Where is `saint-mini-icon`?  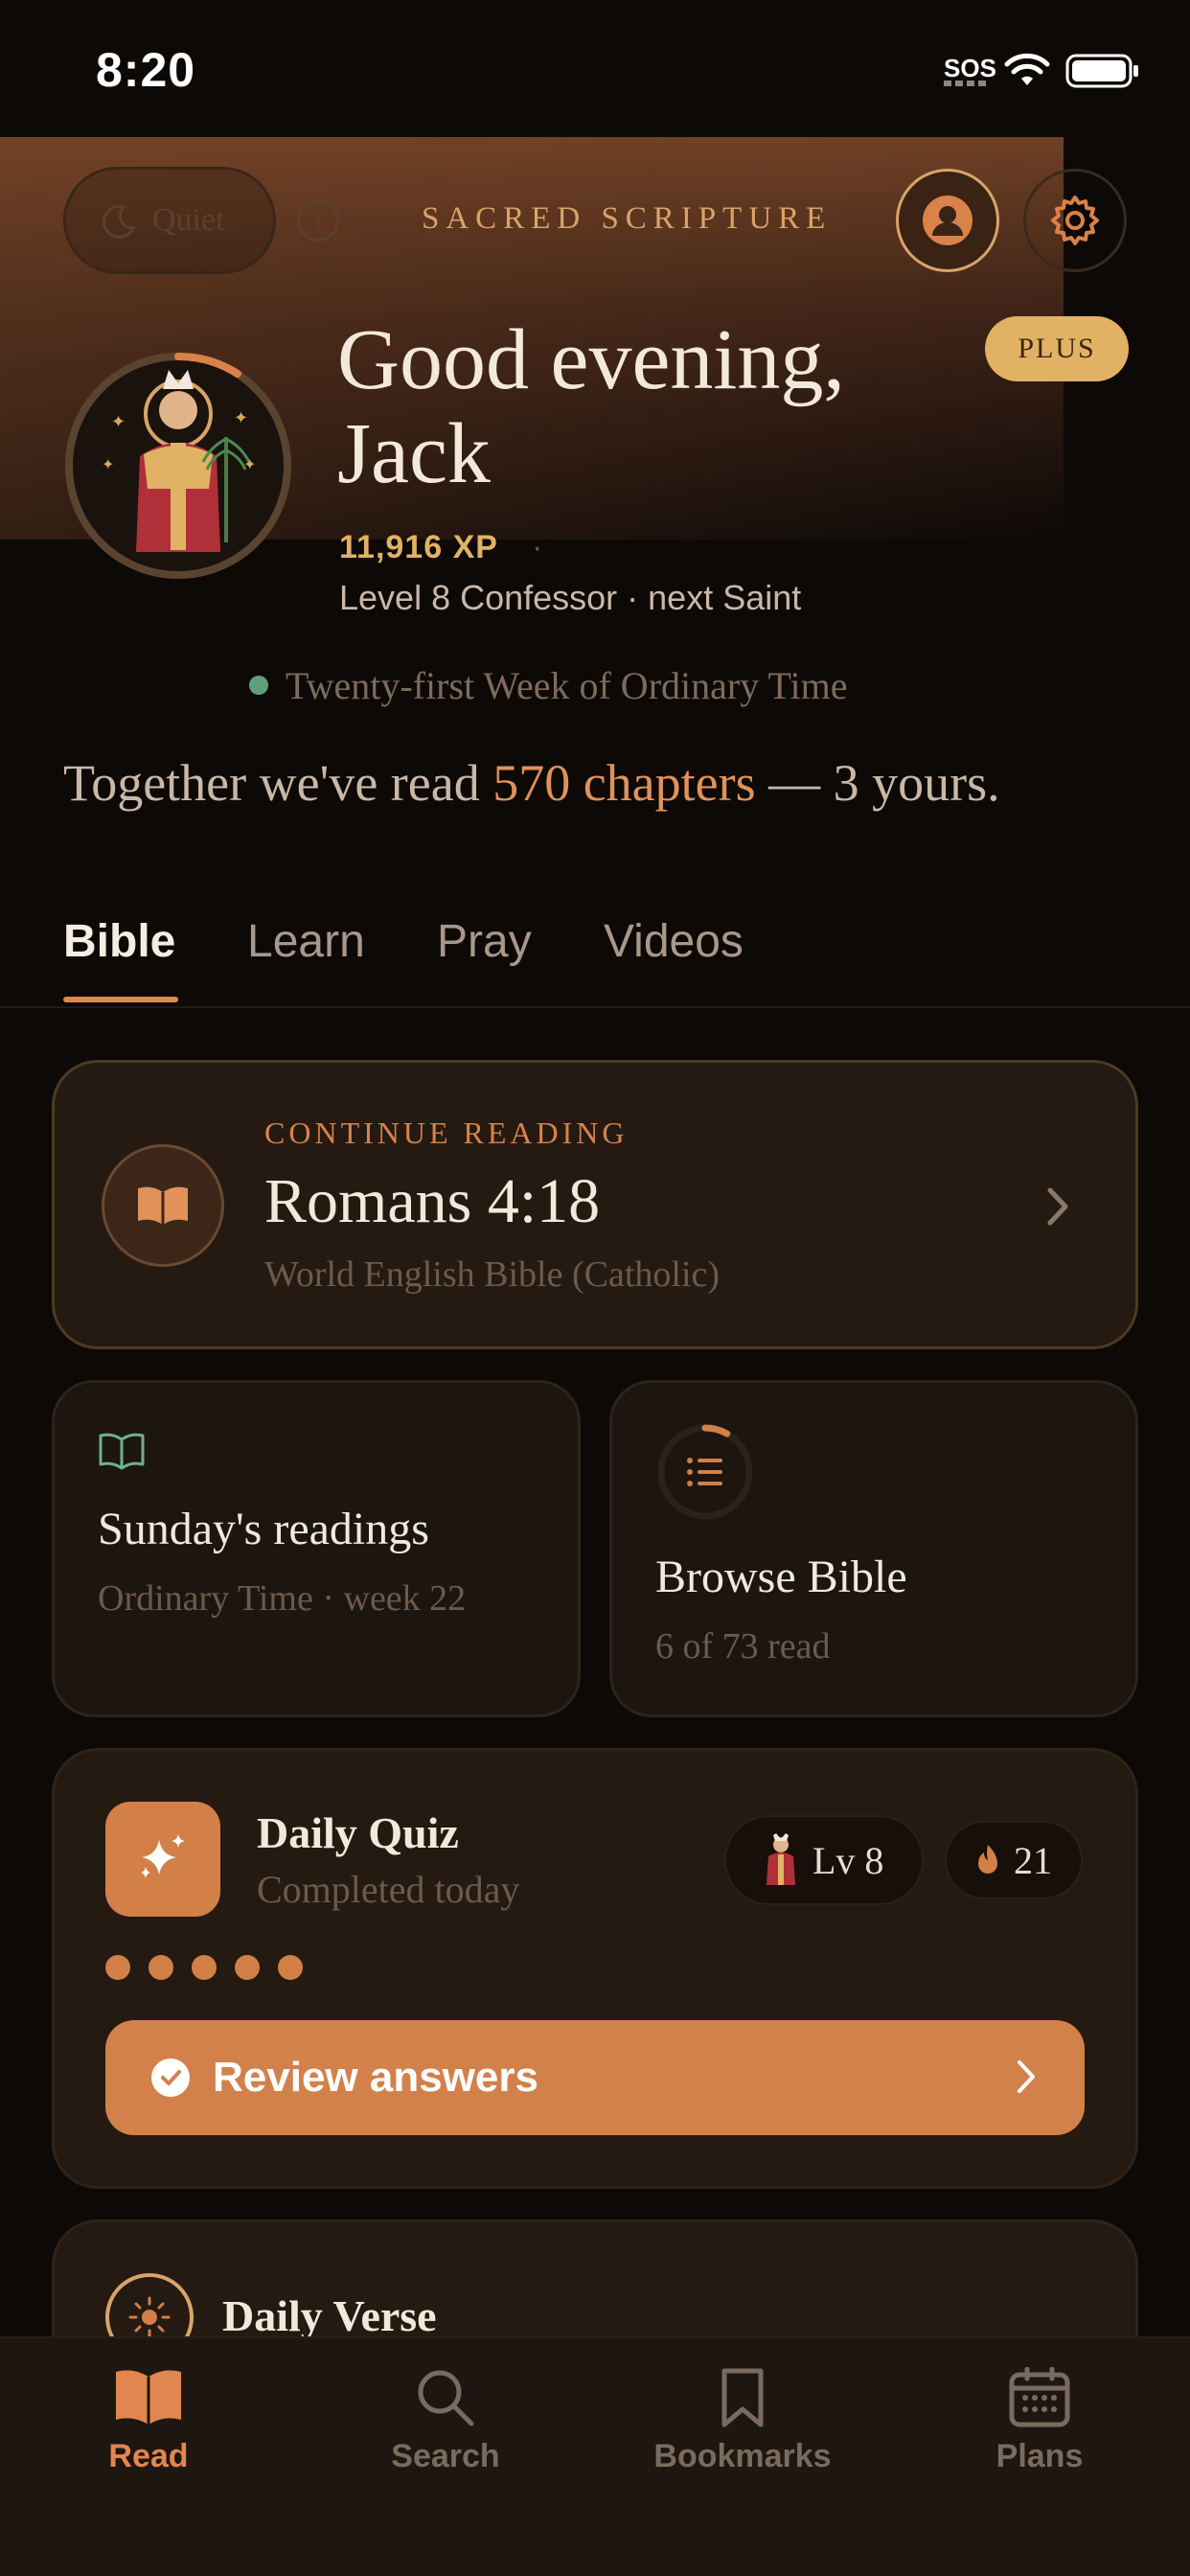
saint-mini-icon is located at coordinates (781, 1859).